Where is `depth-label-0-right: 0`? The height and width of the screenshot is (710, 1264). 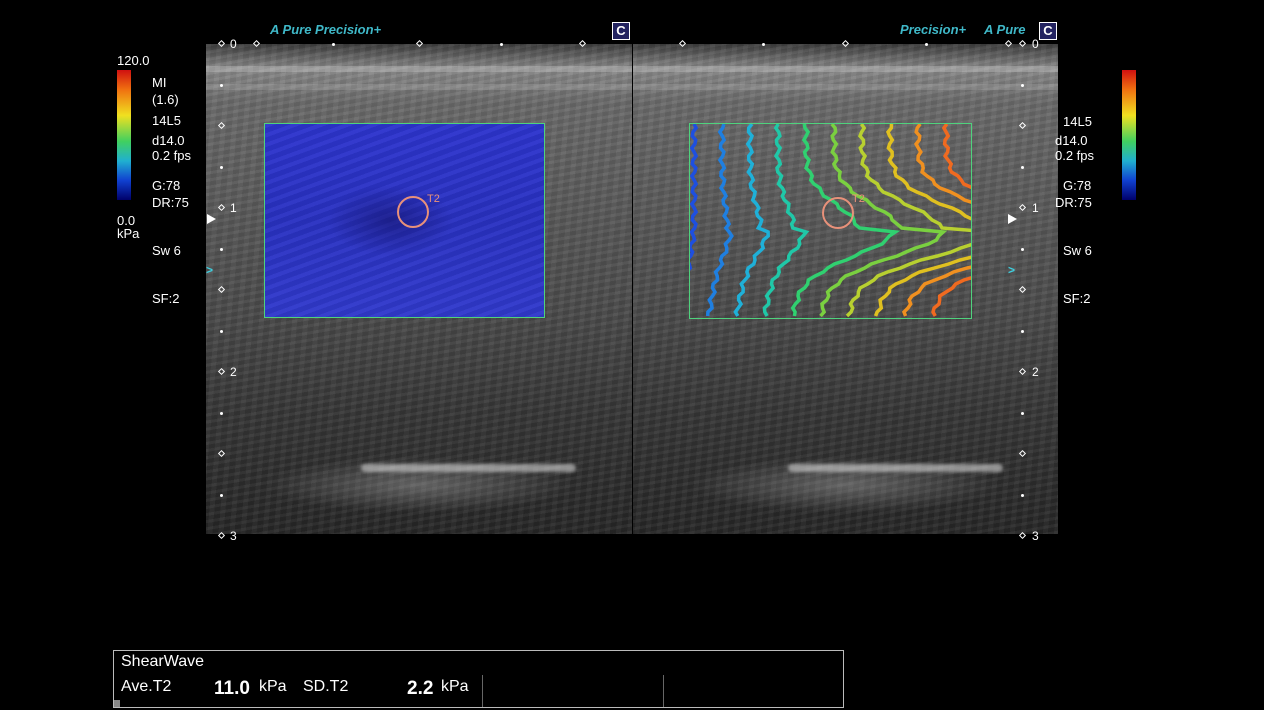
depth-label-0-right: 0 is located at coordinates (1035, 44).